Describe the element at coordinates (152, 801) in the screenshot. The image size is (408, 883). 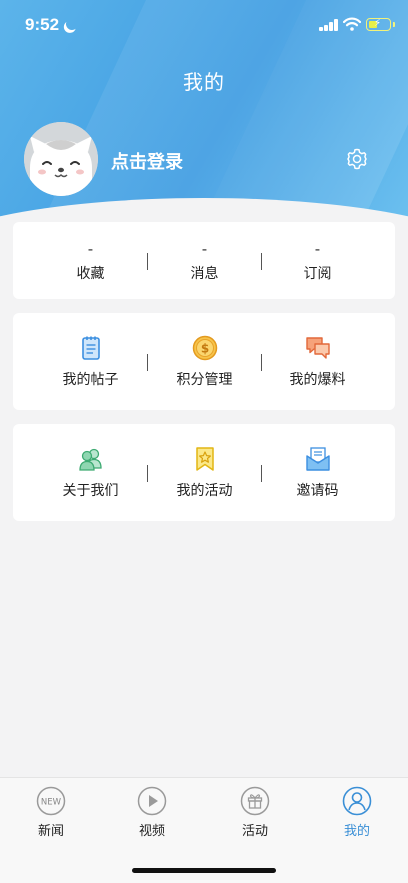
I see `play-icon` at that location.